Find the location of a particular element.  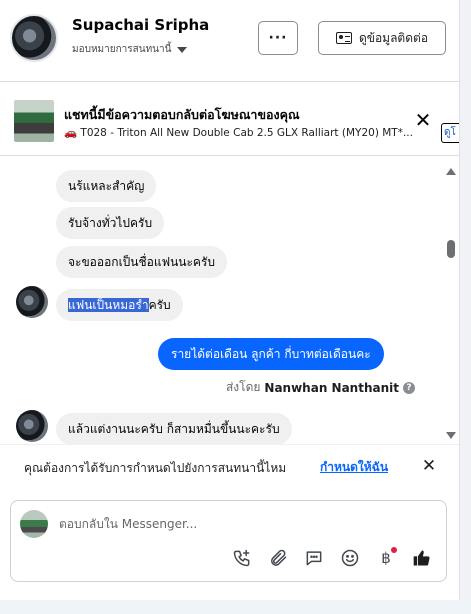

thumbs-up-icon is located at coordinates (422, 558).